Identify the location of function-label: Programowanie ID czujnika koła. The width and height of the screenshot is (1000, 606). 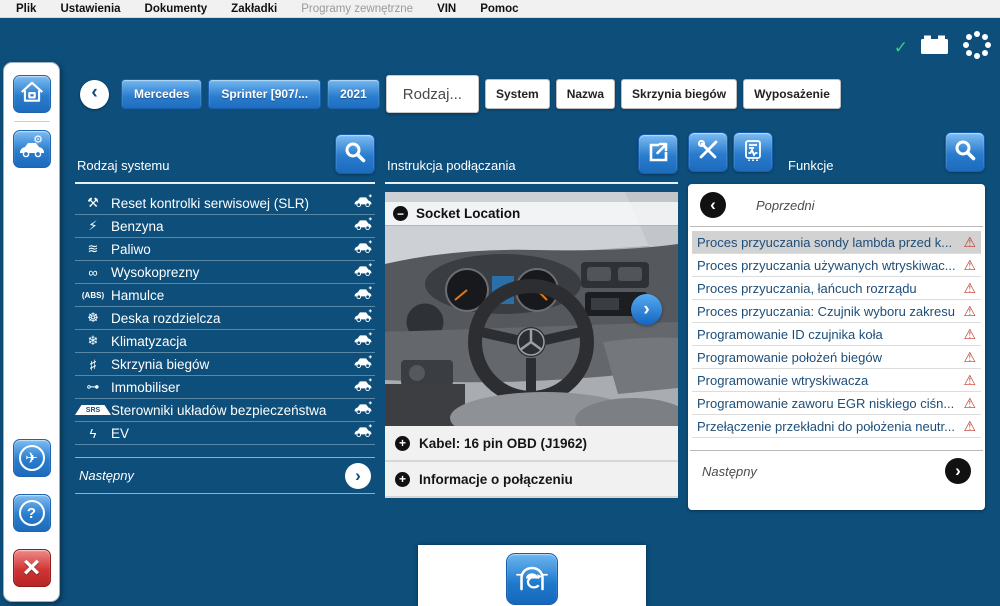
(790, 334).